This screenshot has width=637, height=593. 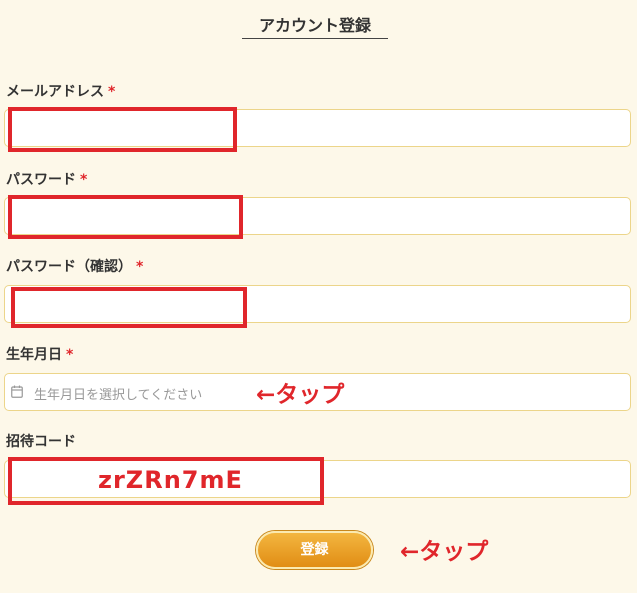 I want to click on password-label-text: パスワード, so click(x=41, y=180).